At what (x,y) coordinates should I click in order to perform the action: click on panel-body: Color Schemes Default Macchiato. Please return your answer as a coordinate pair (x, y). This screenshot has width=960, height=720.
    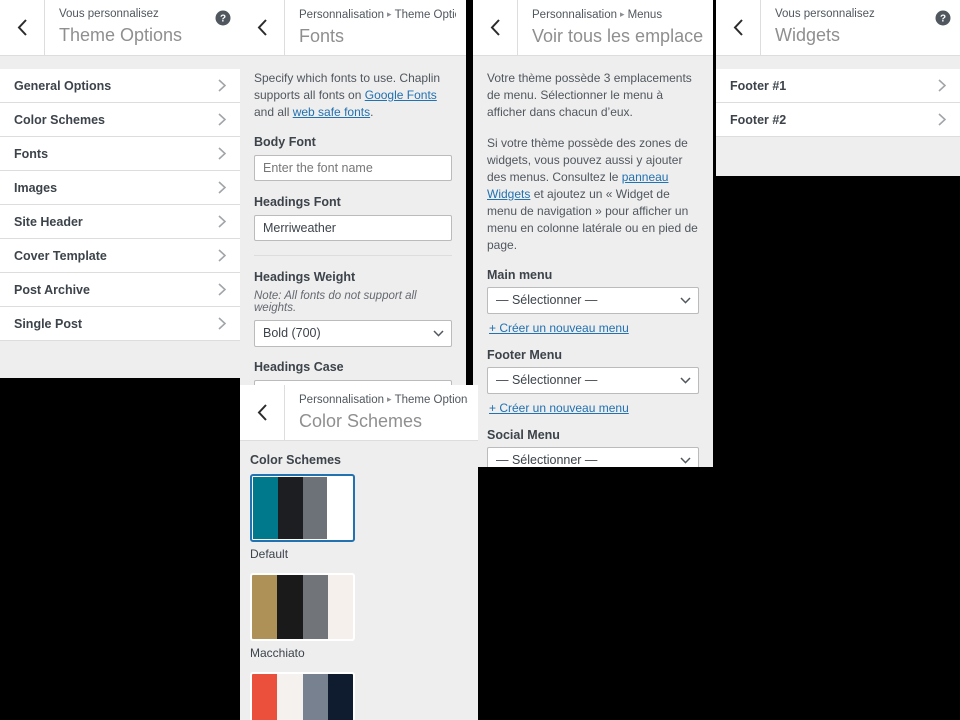
    Looking at the image, I should click on (359, 580).